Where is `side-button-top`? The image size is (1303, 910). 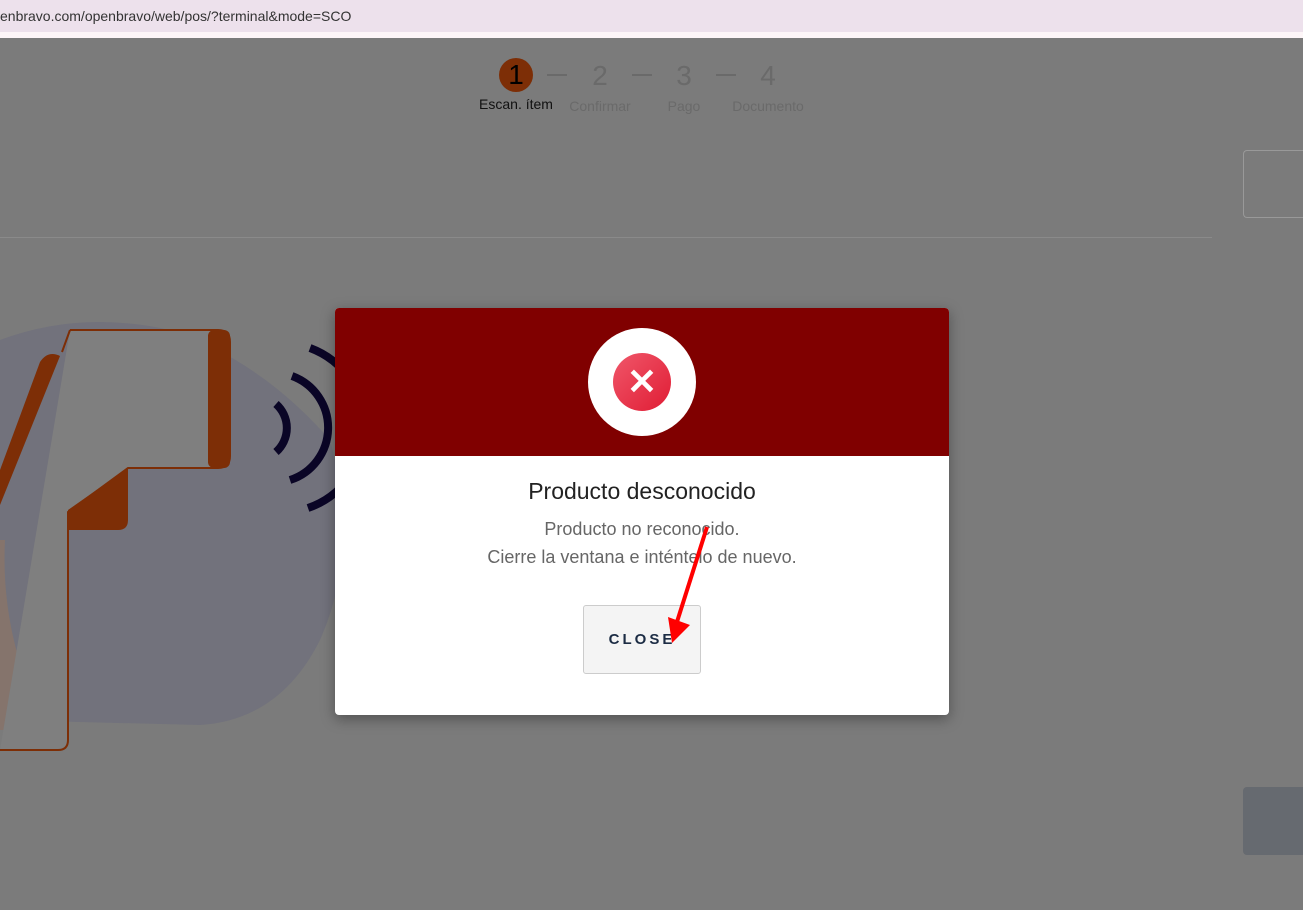
side-button-top is located at coordinates (1273, 184).